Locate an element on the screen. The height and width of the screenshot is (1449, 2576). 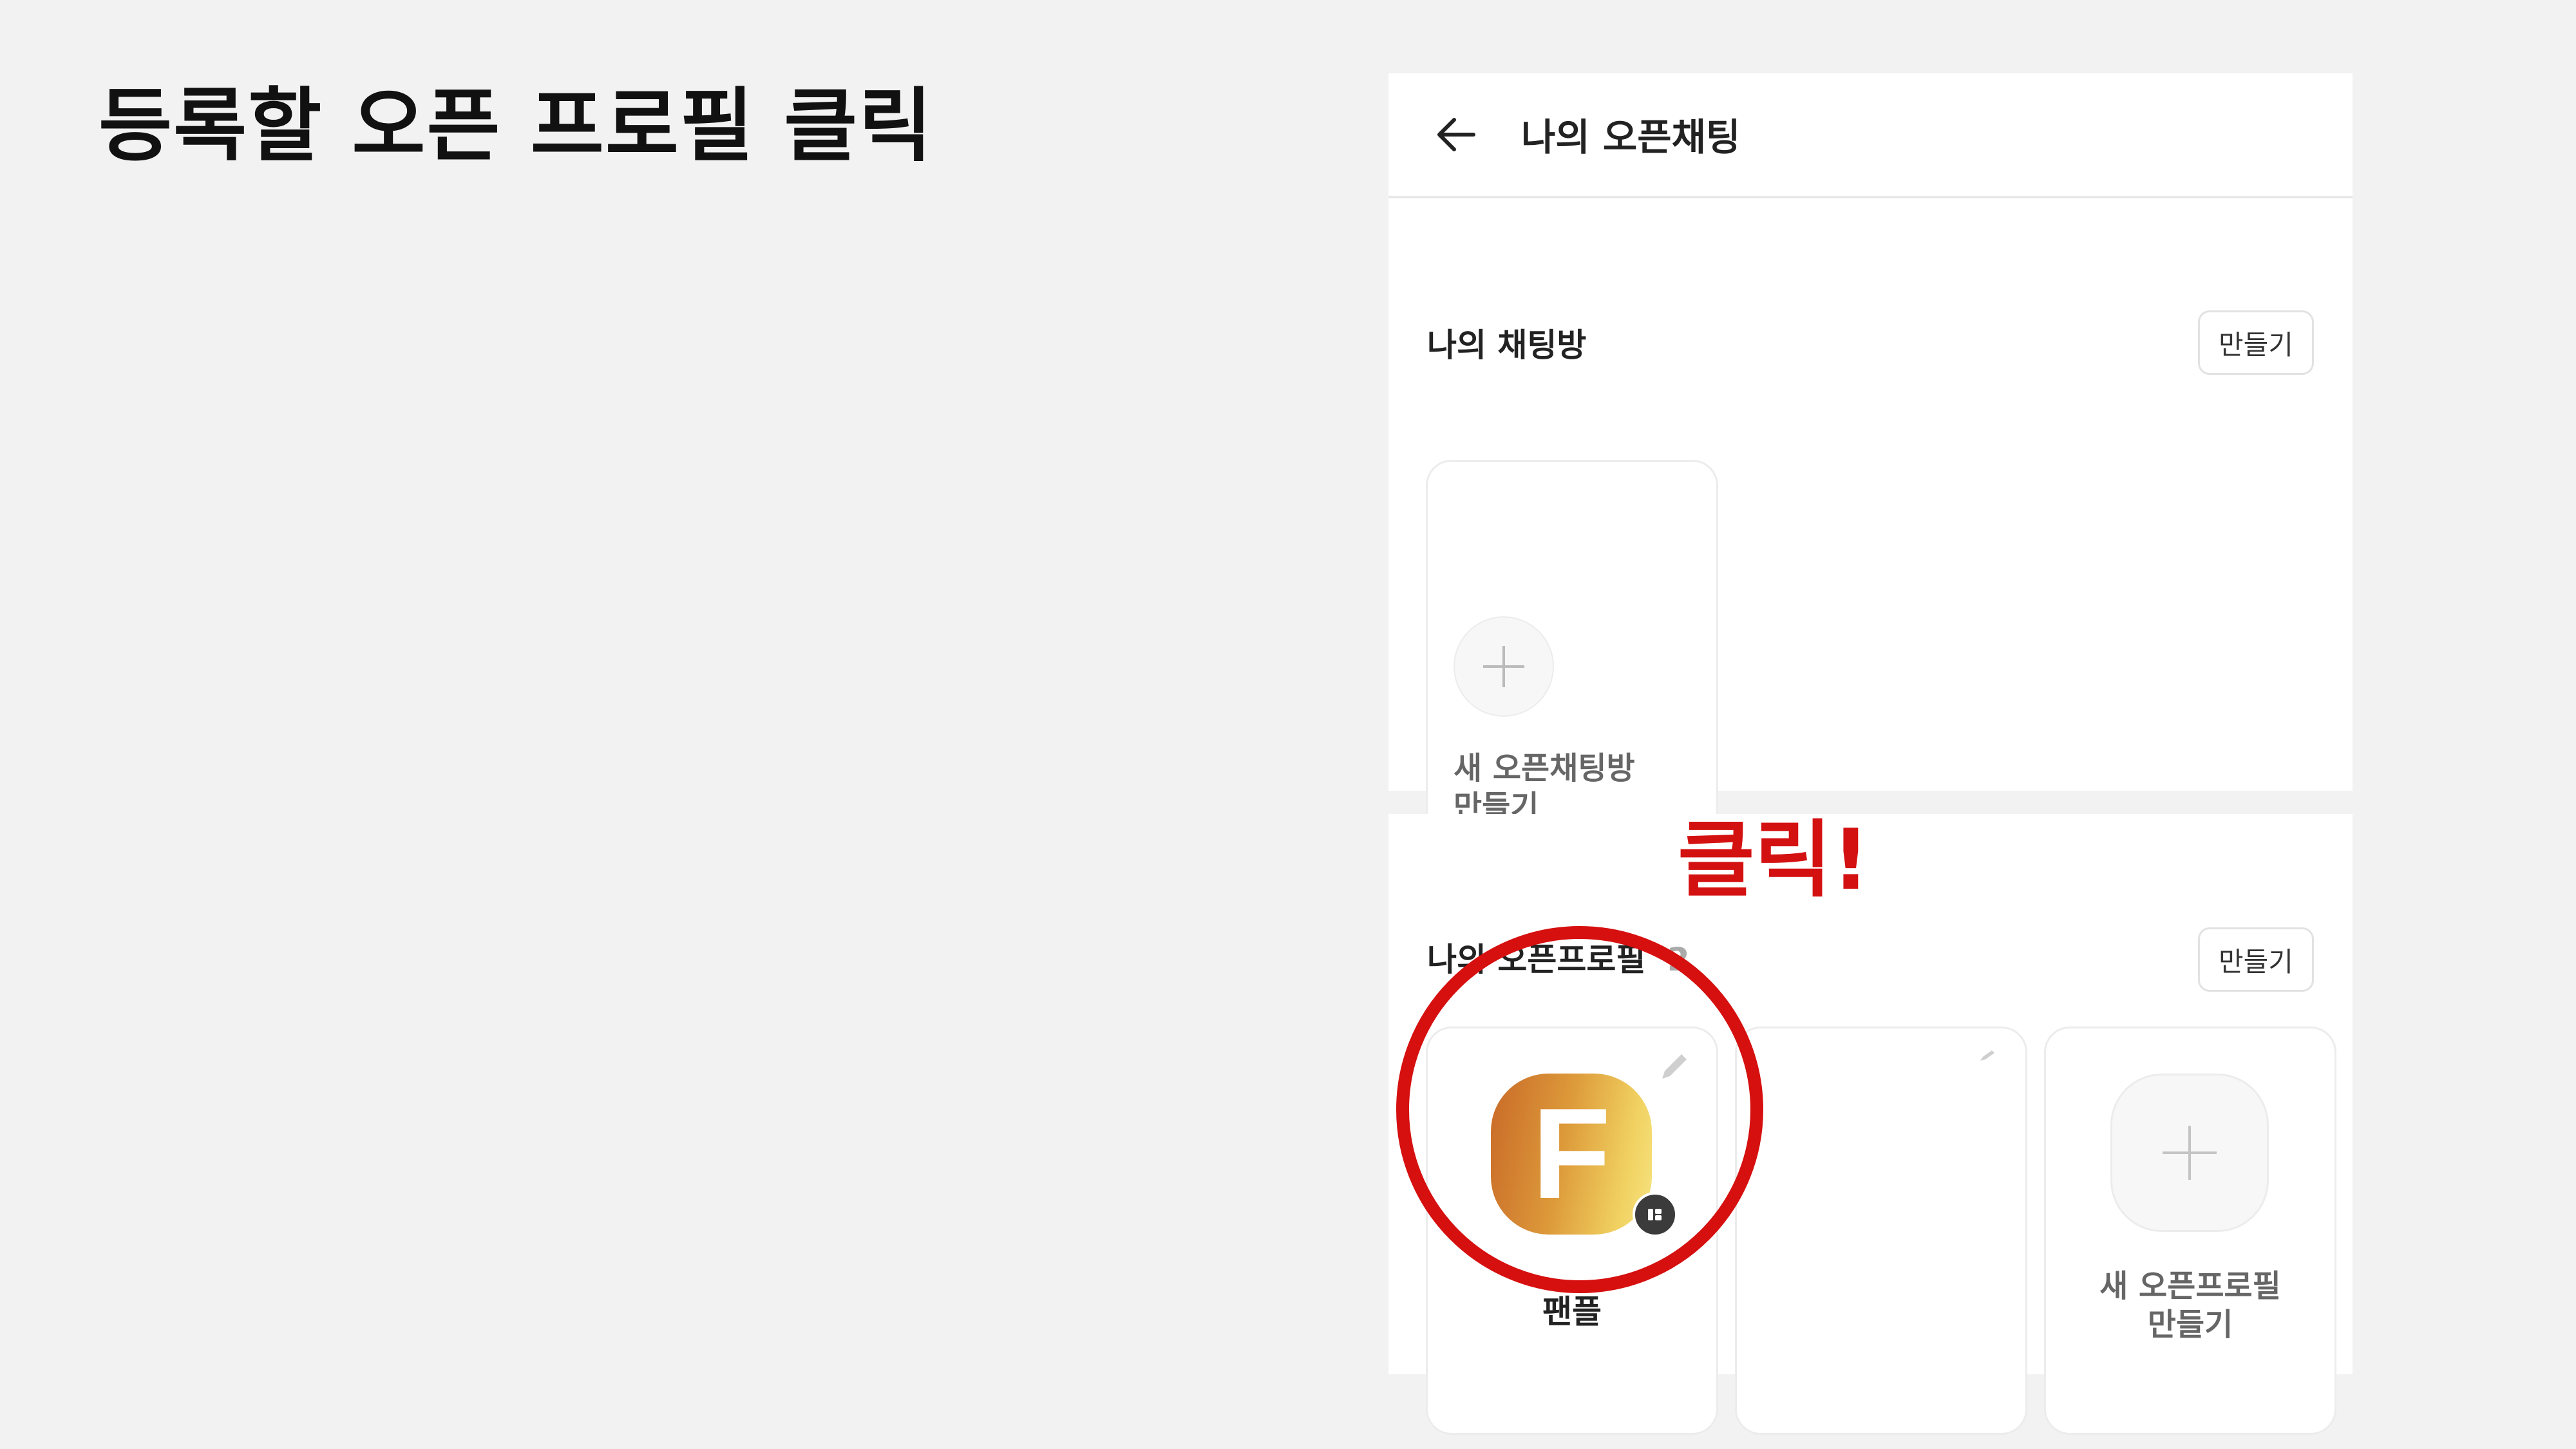
new-chatroom-card: 새 오픈채팅방 만들기 is located at coordinates (1572, 664).